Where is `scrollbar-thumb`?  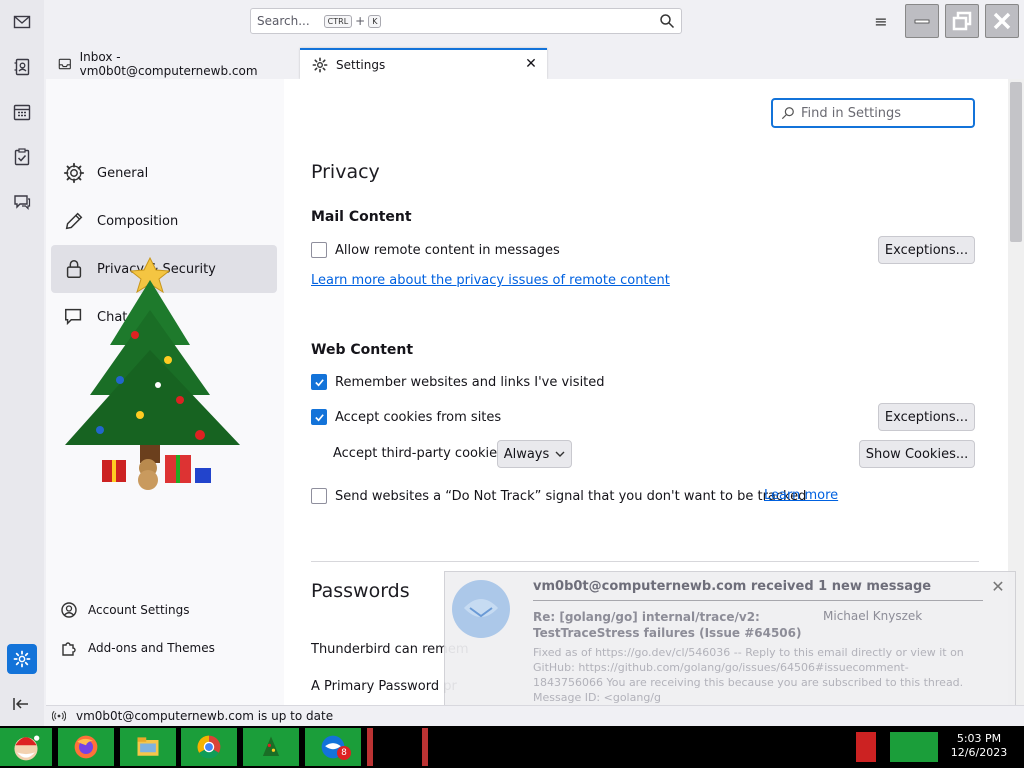 scrollbar-thumb is located at coordinates (1016, 162).